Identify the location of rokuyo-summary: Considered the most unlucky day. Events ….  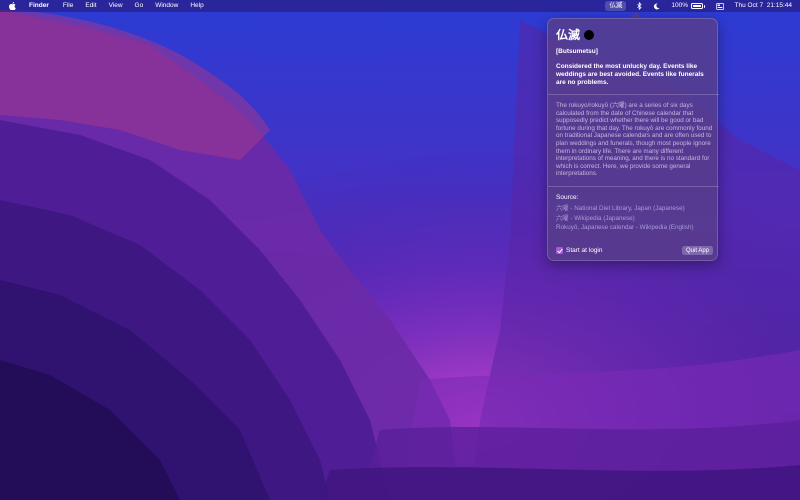
(630, 74).